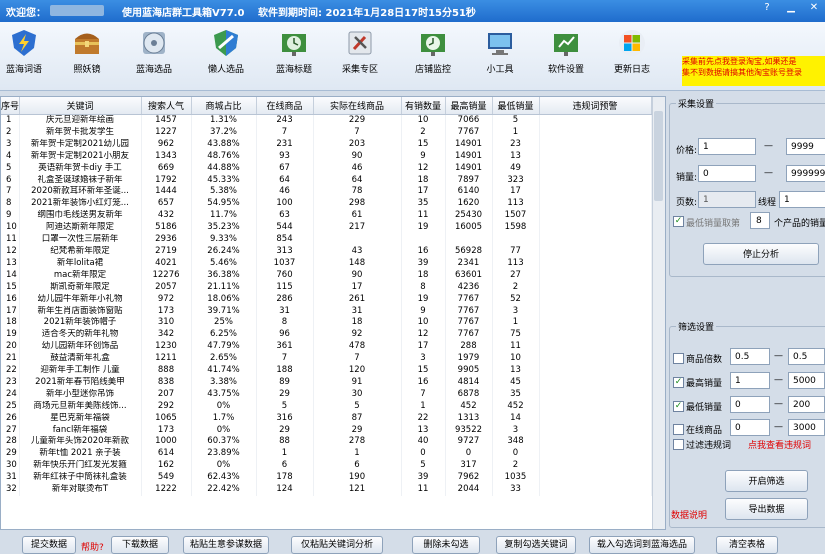 Image resolution: width=825 pixels, height=554 pixels. Describe the element at coordinates (500, 50) in the screenshot. I see `toolbar-xiao-gongju: 小工具` at that location.